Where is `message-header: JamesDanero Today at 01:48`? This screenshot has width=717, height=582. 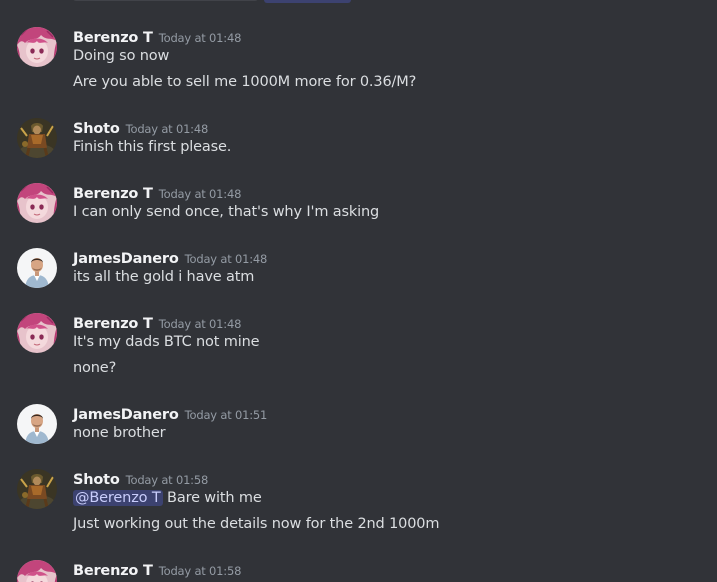
message-header: JamesDanero Today at 01:48 is located at coordinates (170, 258).